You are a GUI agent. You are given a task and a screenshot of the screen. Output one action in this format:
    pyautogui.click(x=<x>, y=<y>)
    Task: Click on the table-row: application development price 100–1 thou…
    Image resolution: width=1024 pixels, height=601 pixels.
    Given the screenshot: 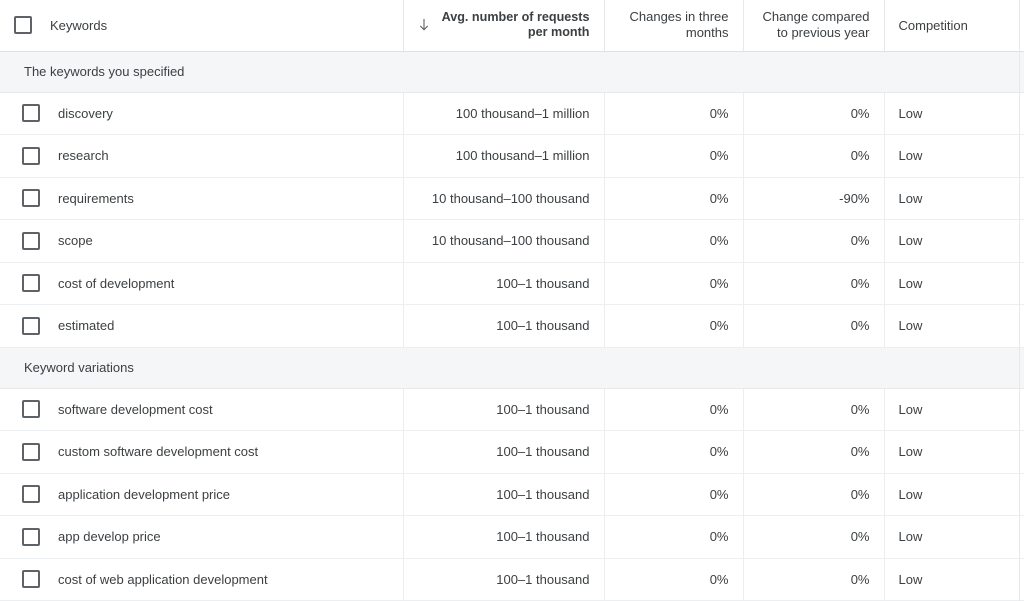 What is the action you would take?
    pyautogui.click(x=512, y=494)
    